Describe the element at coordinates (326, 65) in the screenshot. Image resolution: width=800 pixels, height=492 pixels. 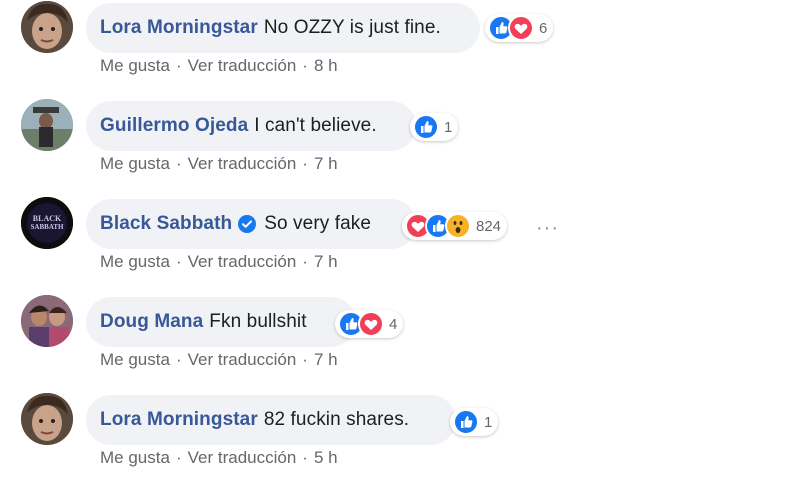
I see `timestamp: 8 h` at that location.